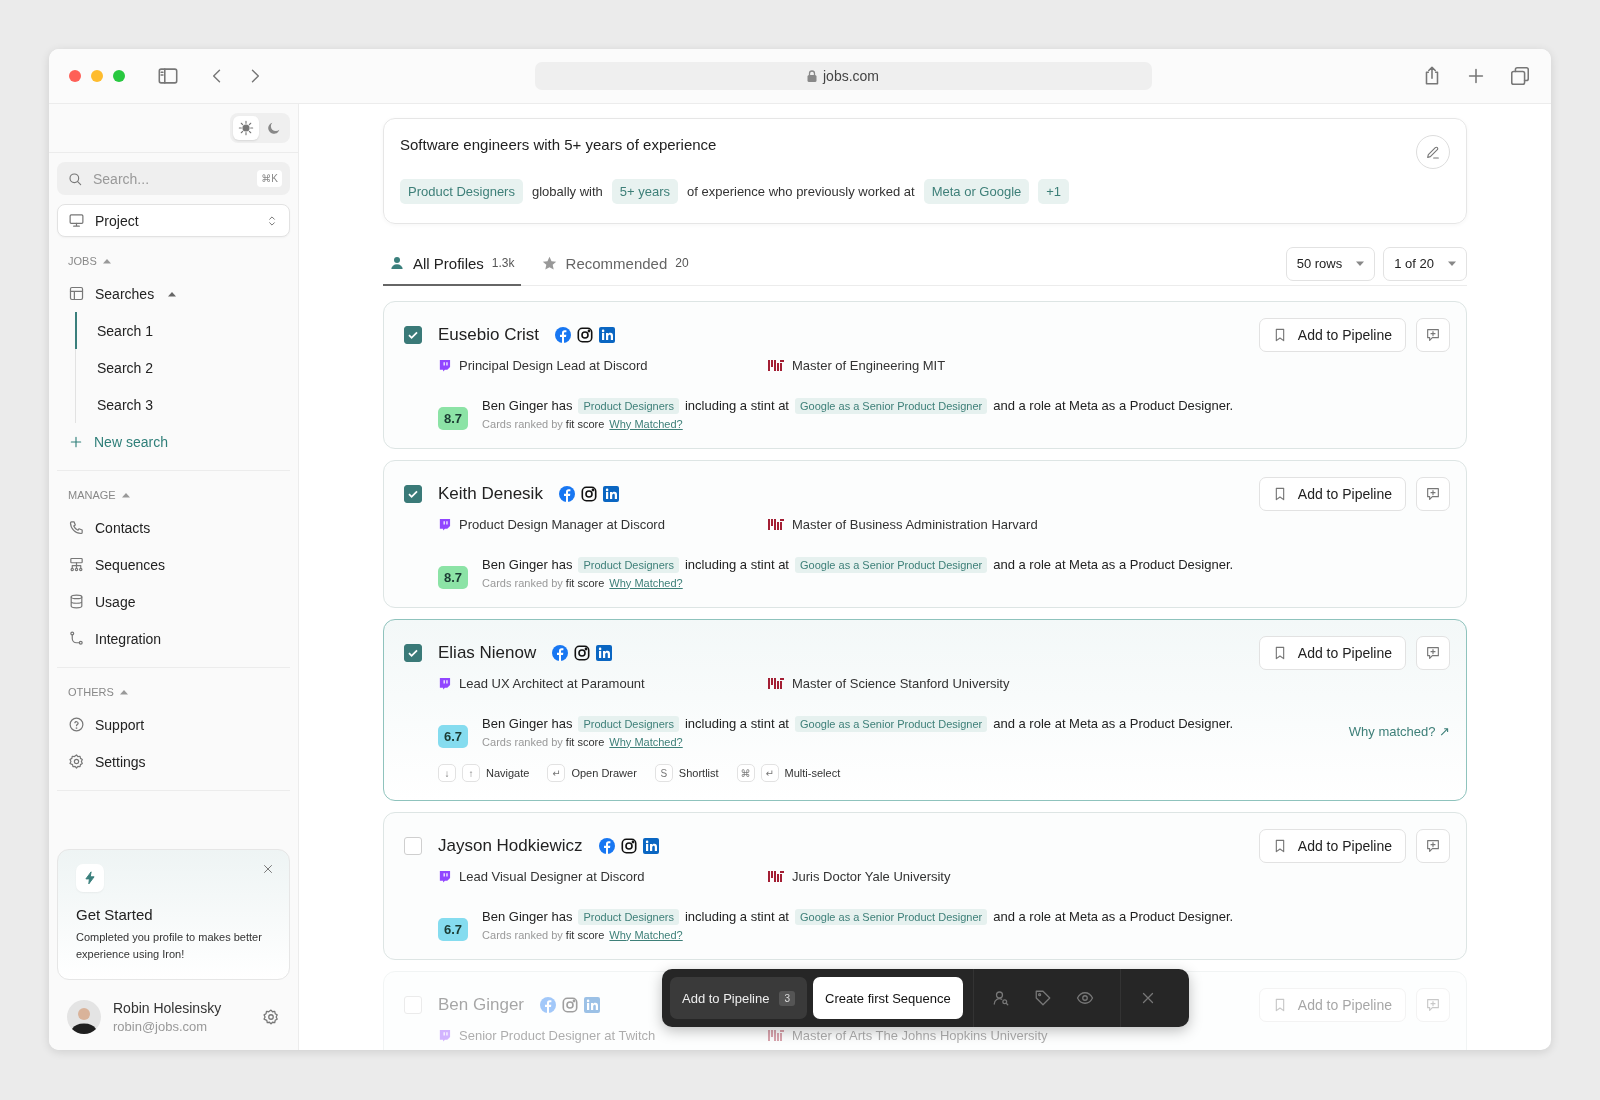  What do you see at coordinates (510, 846) in the screenshot?
I see `candidate-name: Jayson Hodkiewicz` at bounding box center [510, 846].